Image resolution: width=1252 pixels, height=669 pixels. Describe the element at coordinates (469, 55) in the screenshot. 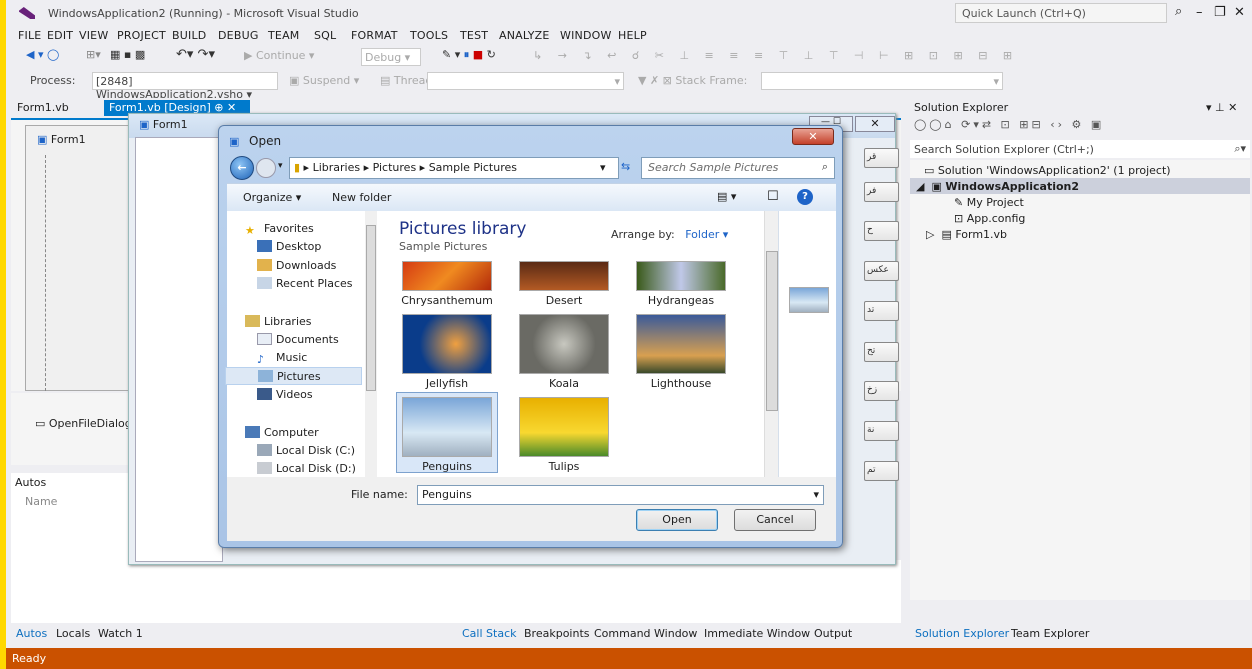

I see `debug-icons: ✎ ▾ ⏸ ■ ↻` at that location.